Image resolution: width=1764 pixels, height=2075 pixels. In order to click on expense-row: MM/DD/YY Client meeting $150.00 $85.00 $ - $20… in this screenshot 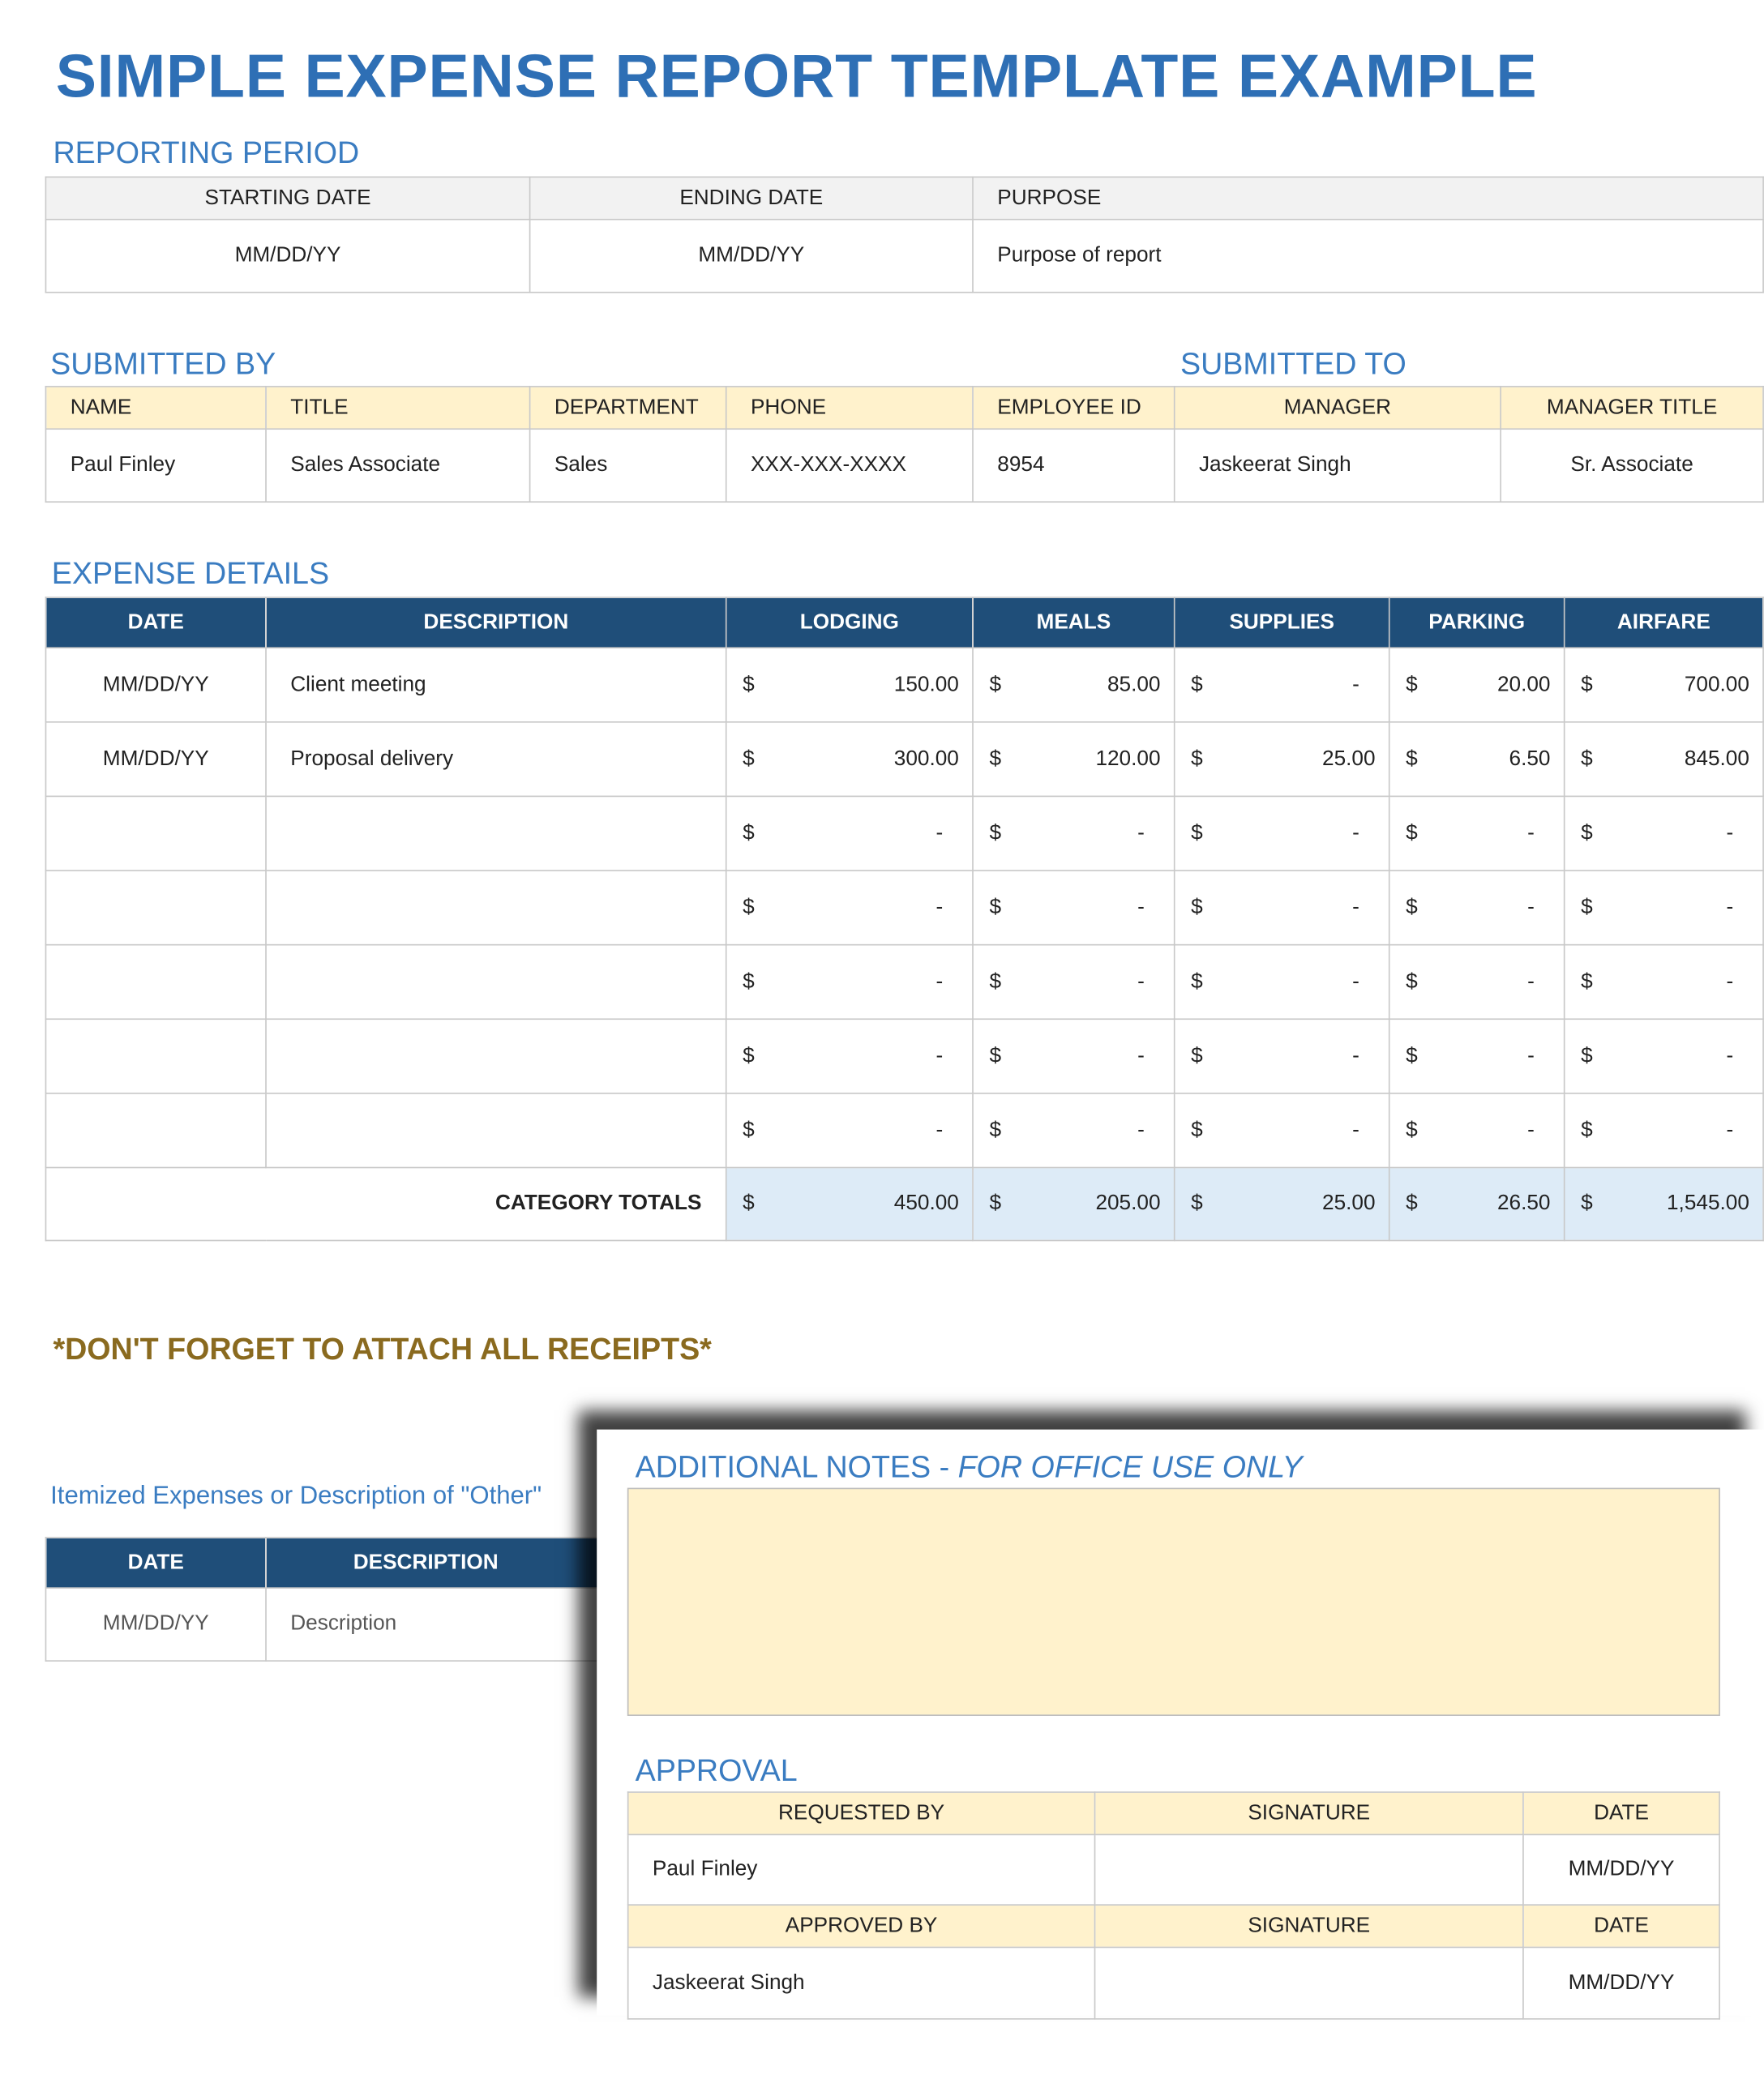, I will do `click(904, 685)`.